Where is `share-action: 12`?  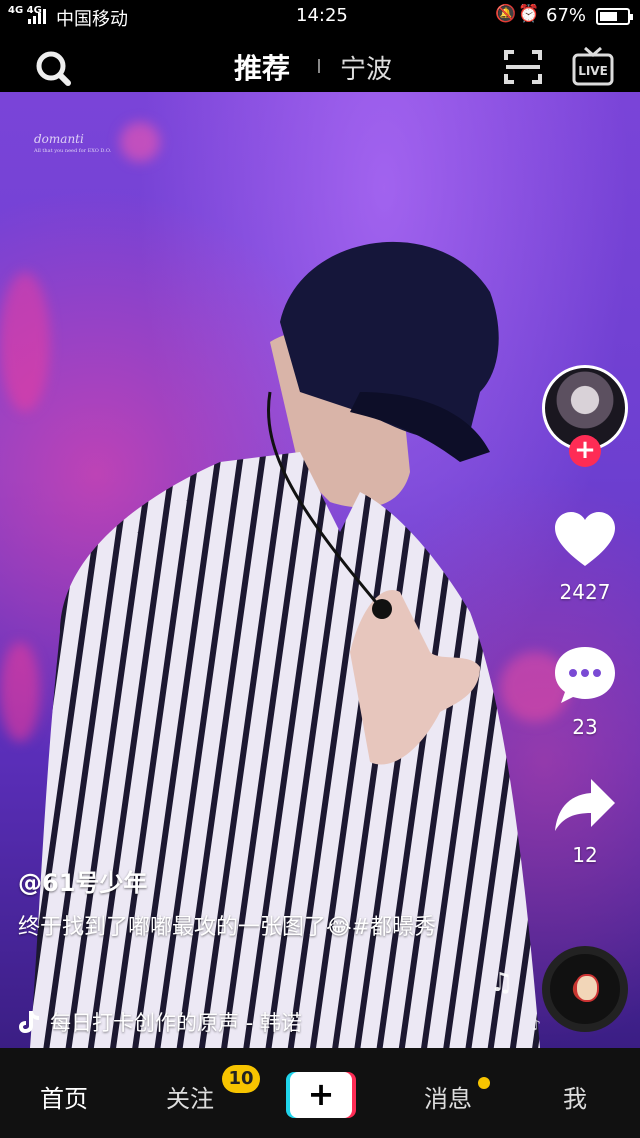 share-action: 12 is located at coordinates (585, 822).